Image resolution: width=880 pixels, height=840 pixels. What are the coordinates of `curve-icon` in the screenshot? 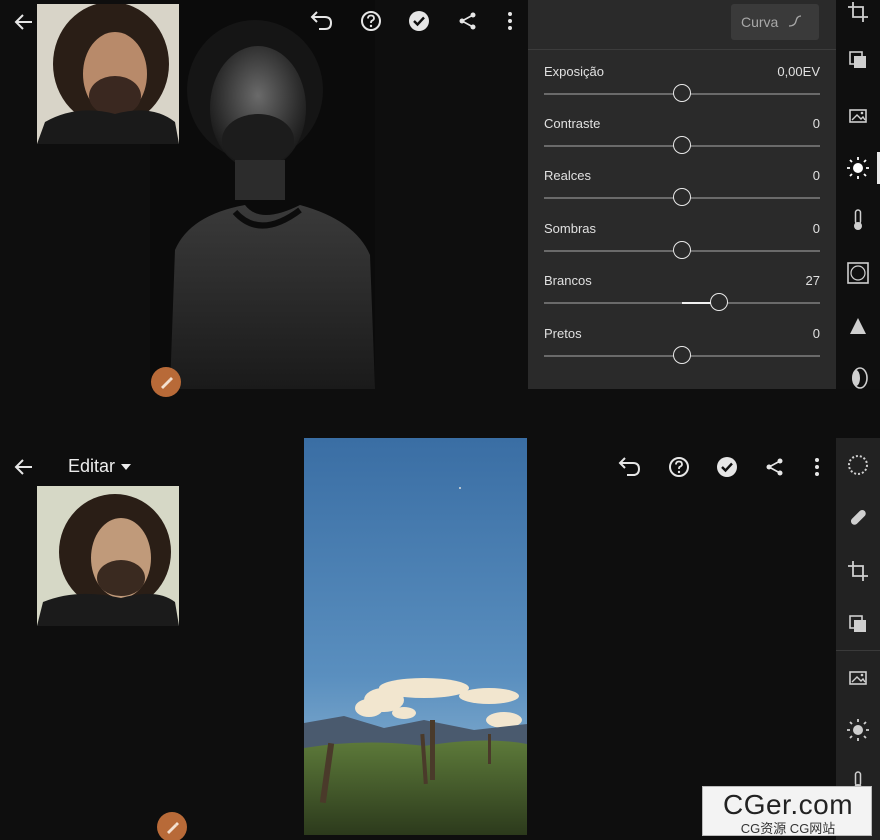 It's located at (795, 22).